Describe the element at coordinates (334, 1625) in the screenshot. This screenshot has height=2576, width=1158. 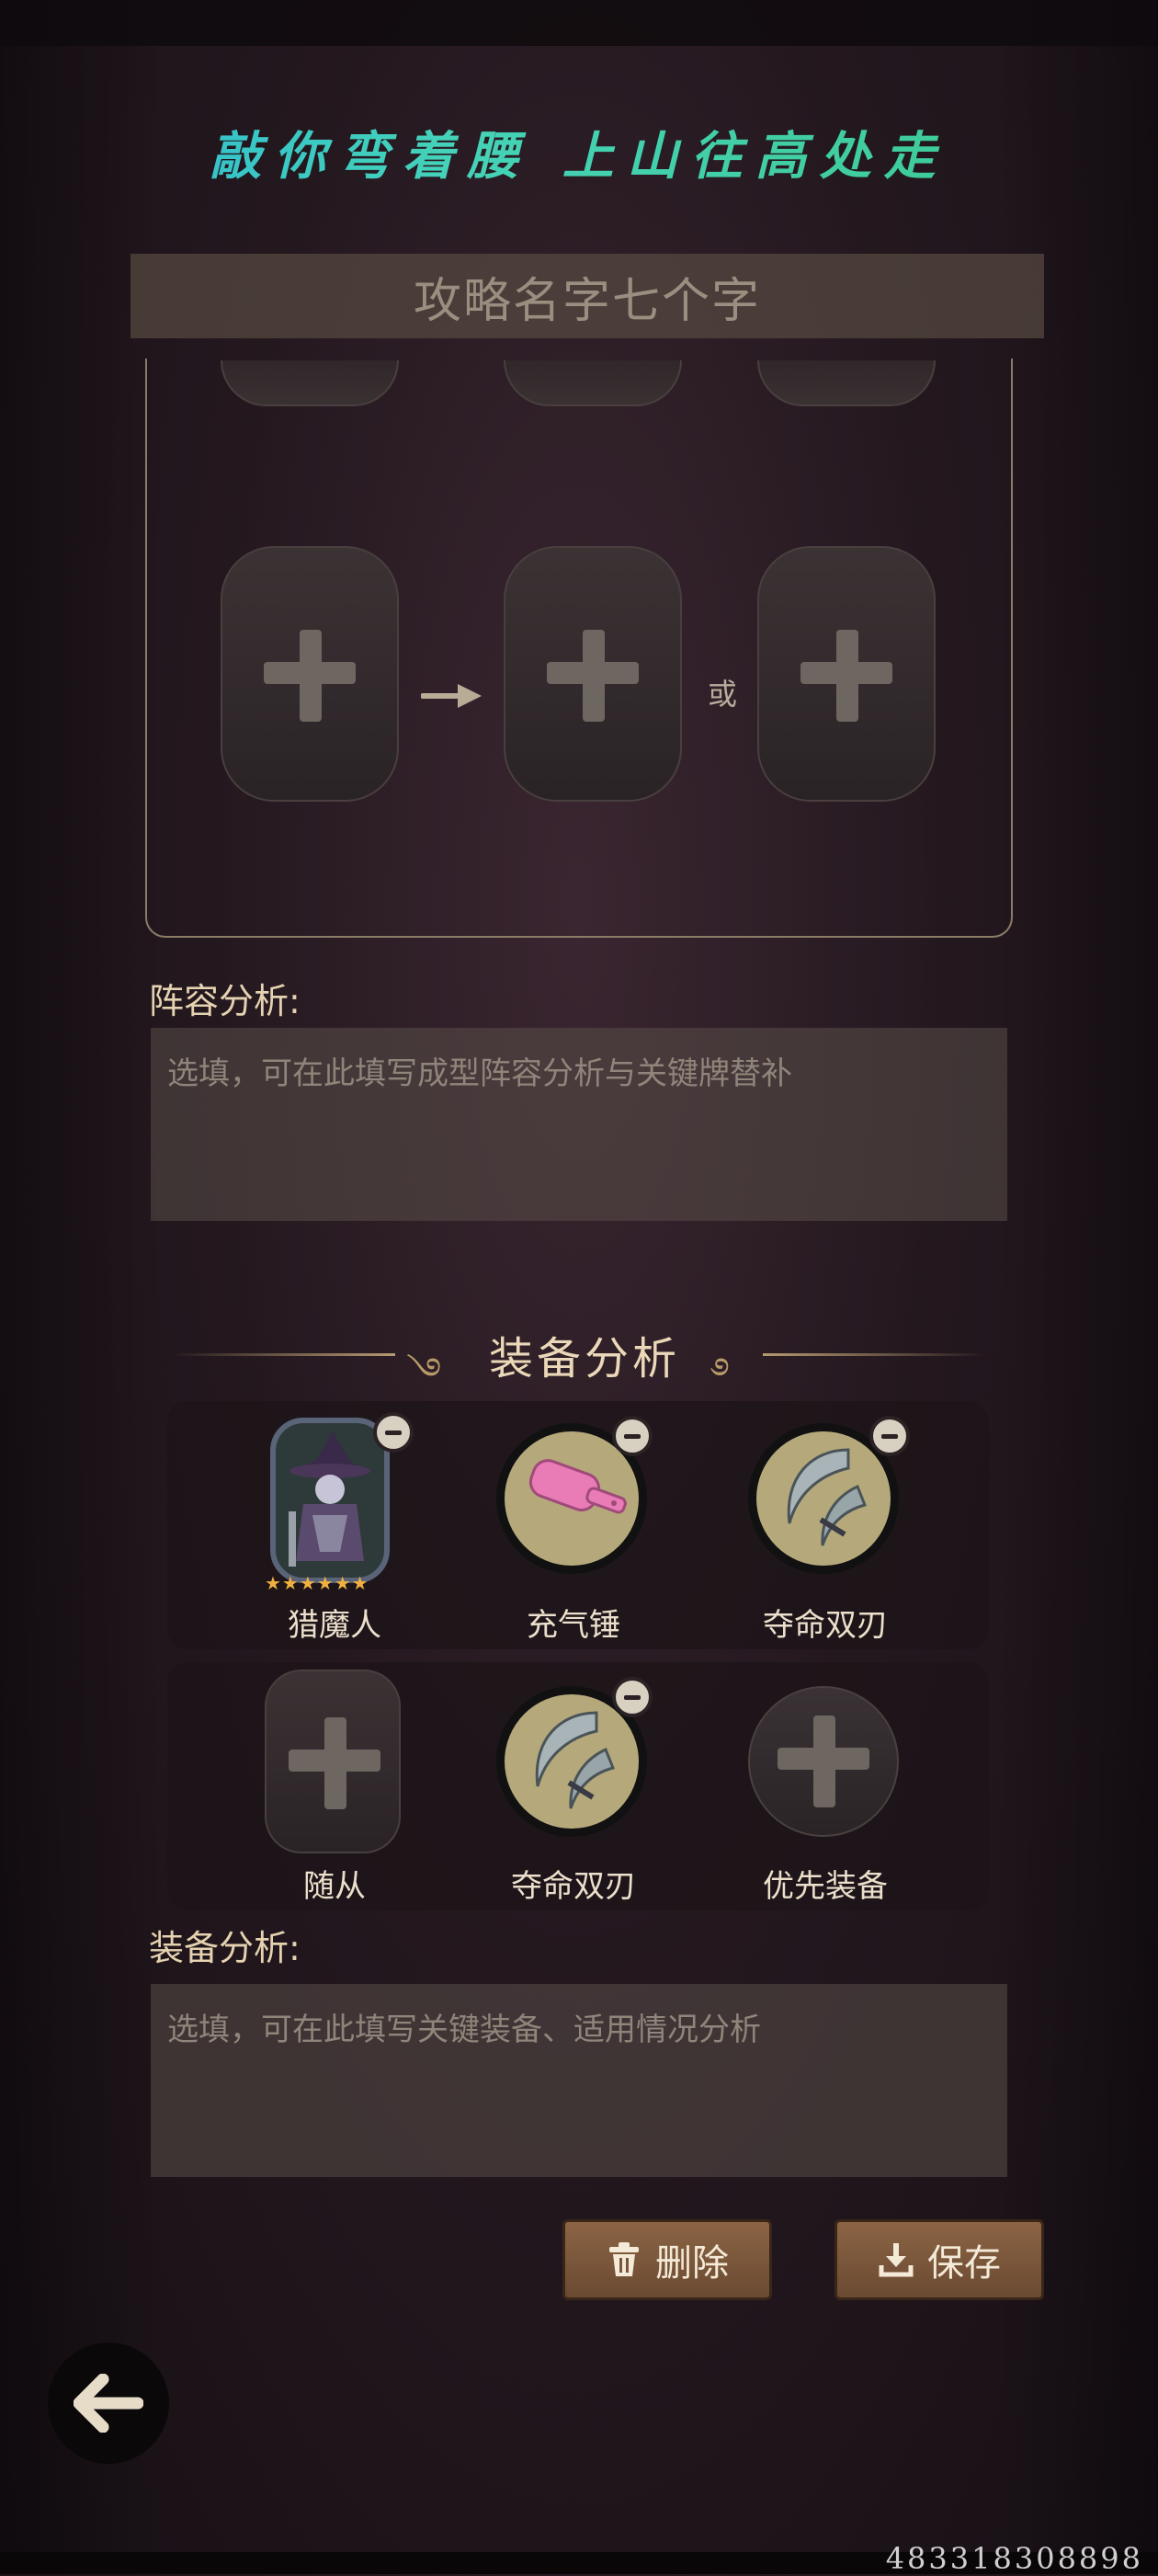
I see `equipment-label: 猎魔人` at that location.